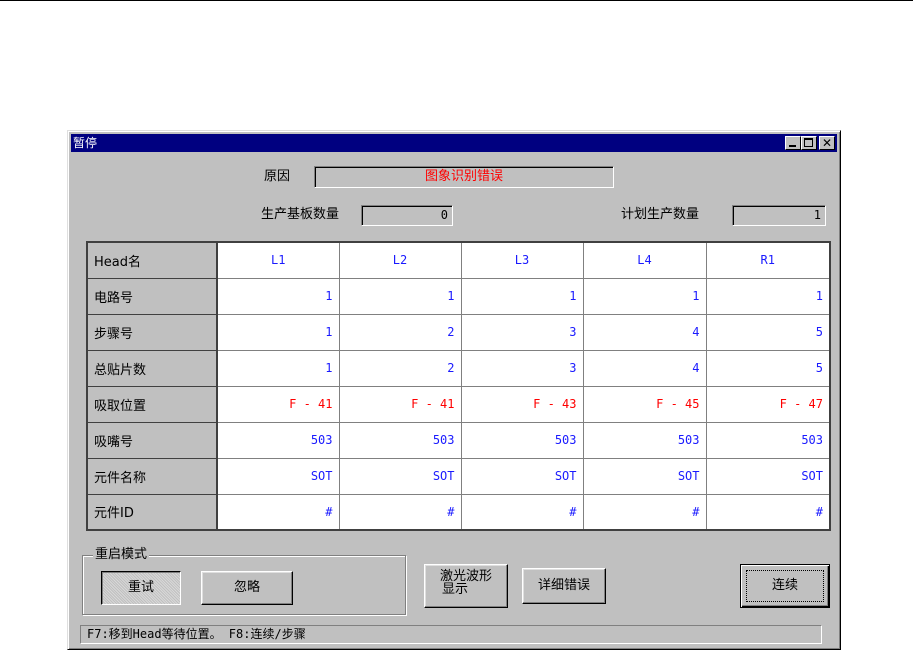 Image resolution: width=913 pixels, height=656 pixels. What do you see at coordinates (152, 368) in the screenshot?
I see `row-label: 总贴片数` at bounding box center [152, 368].